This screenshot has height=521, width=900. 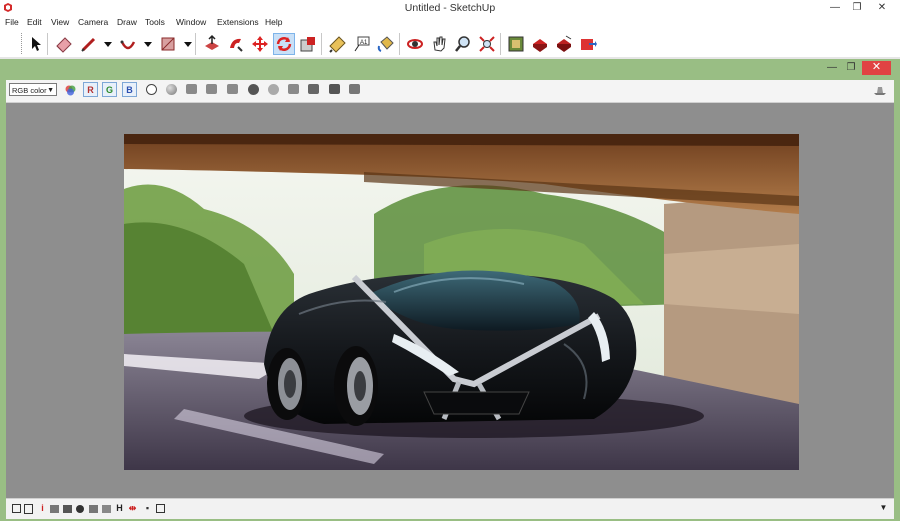 I want to click on filmstrip-icon, so click(x=313, y=89).